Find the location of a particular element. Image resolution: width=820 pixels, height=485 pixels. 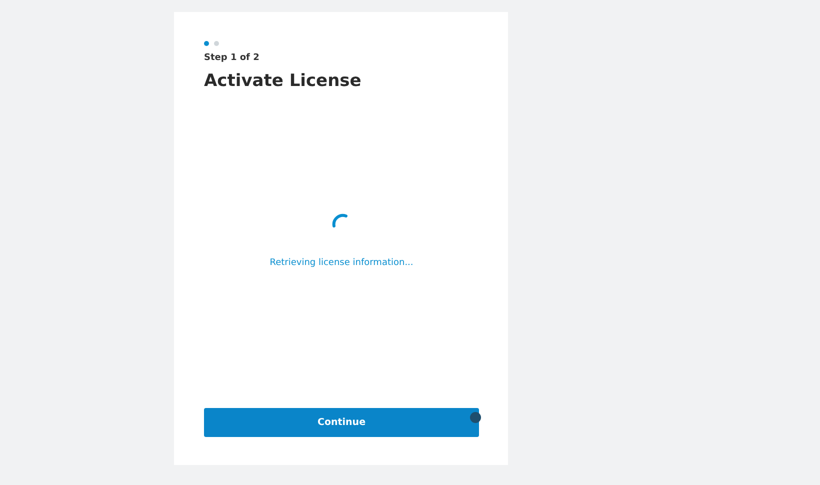

continue-button: Continue is located at coordinates (341, 422).